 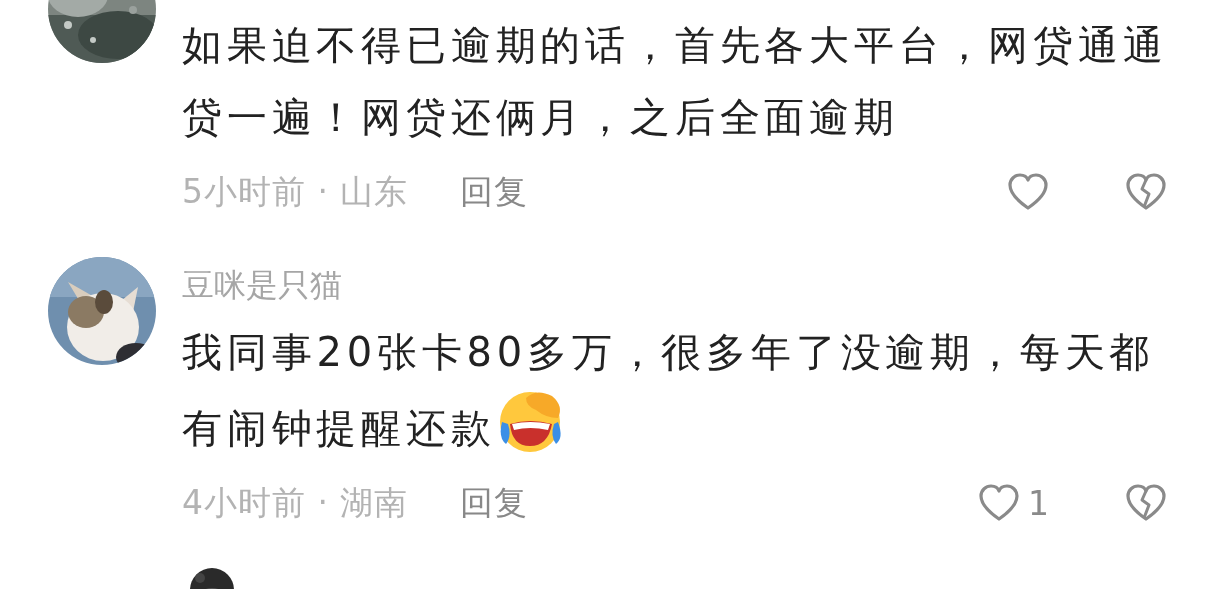 I want to click on like-count: 1, so click(x=1038, y=503).